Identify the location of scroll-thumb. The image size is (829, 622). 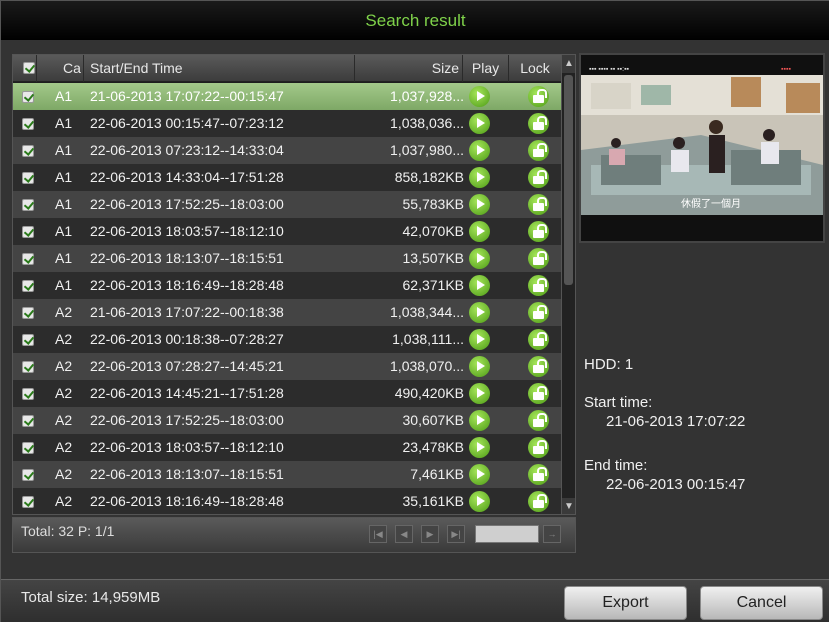
(568, 180).